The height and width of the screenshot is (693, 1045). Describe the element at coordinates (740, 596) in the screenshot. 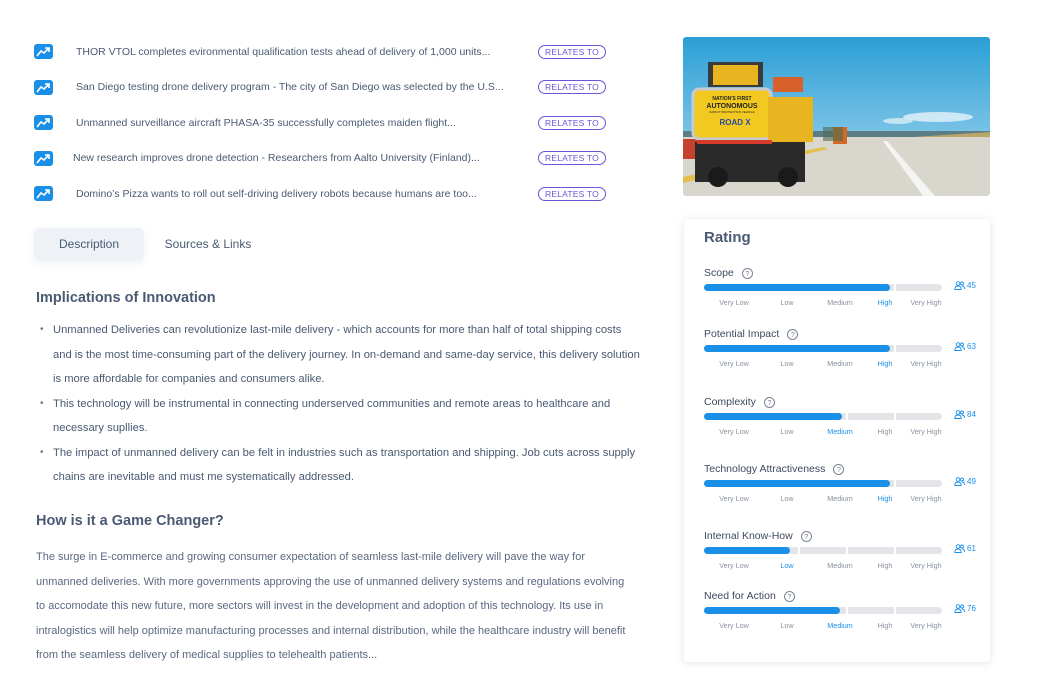

I see `rating-label-text: Need for Action` at that location.